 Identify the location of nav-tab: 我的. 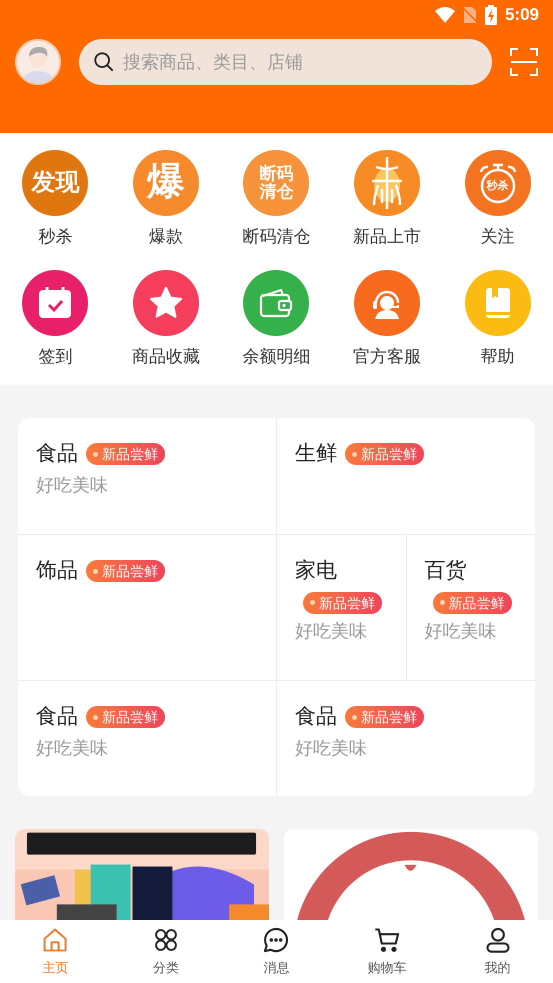
(497, 951).